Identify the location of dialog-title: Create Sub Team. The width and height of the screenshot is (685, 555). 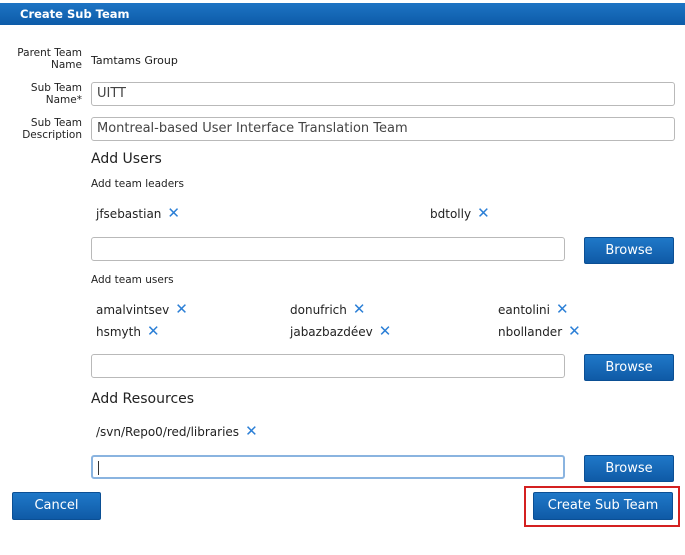
(75, 14).